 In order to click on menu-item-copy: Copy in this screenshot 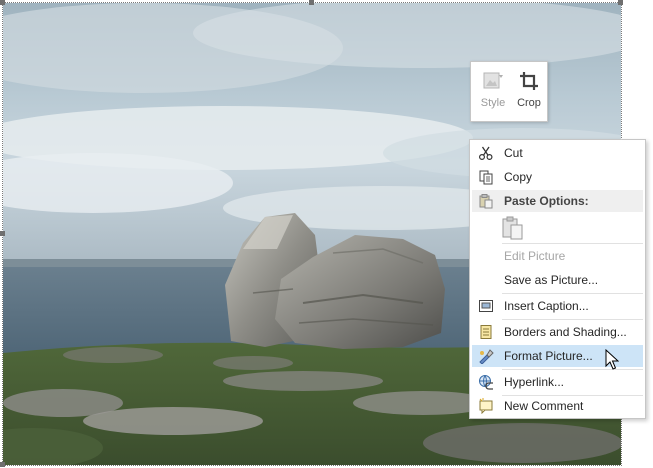, I will do `click(557, 177)`.